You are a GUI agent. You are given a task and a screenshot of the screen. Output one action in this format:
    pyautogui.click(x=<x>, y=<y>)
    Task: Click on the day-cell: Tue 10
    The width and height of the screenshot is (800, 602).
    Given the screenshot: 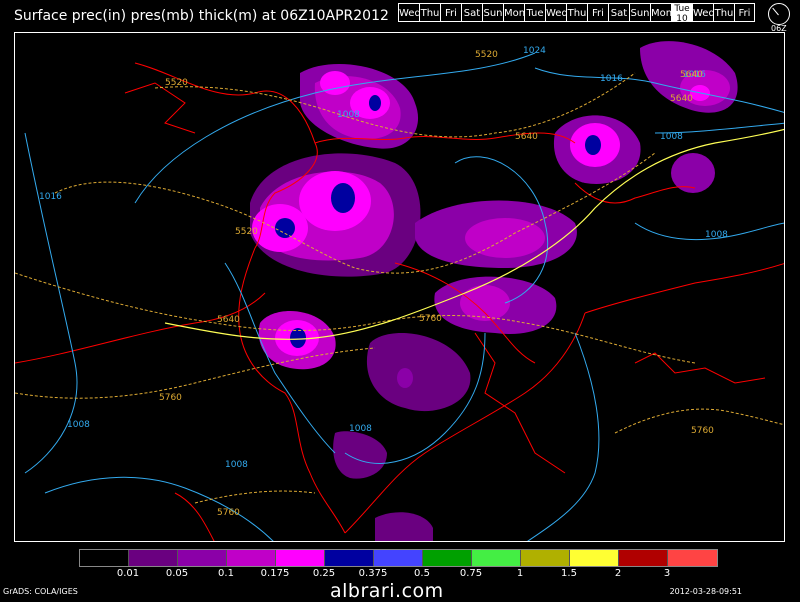 What is the action you would take?
    pyautogui.click(x=681, y=13)
    